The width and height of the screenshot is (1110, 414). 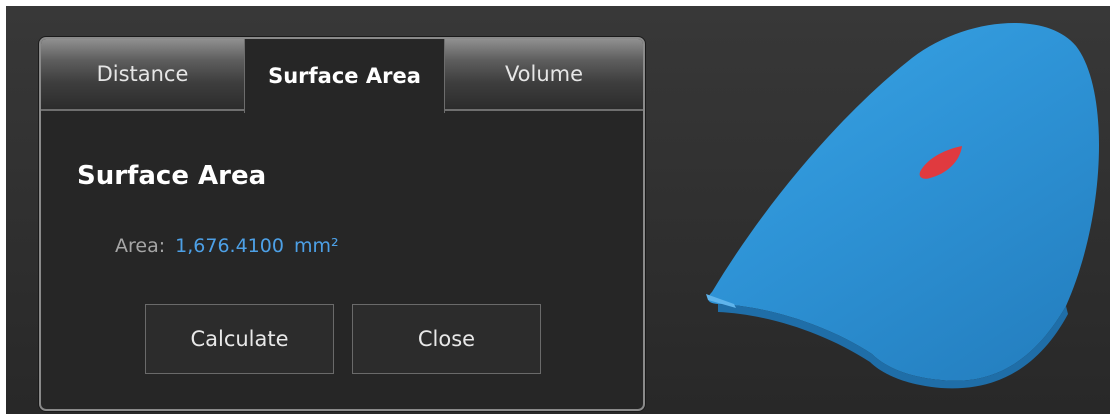 What do you see at coordinates (172, 176) in the screenshot?
I see `section-title: Surface Area` at bounding box center [172, 176].